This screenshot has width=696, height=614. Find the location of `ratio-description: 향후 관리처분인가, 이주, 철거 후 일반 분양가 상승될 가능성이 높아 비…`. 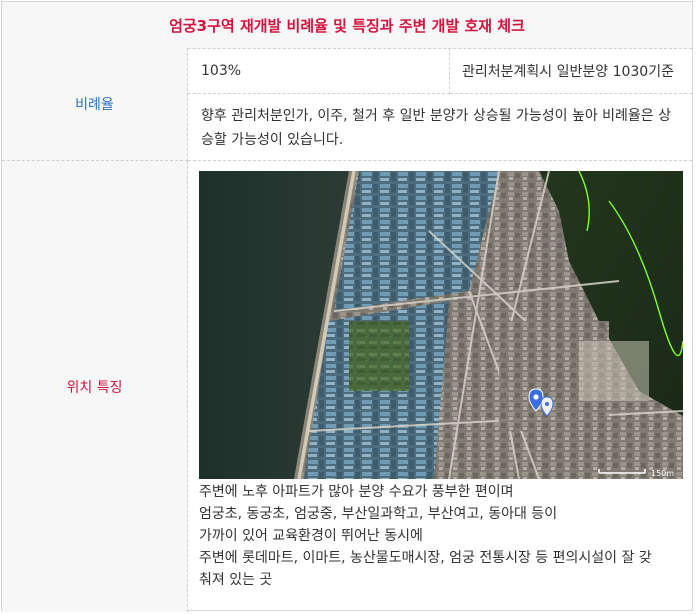

ratio-description: 향후 관리처분인가, 이주, 철거 후 일반 분양가 상승될 가능성이 높아 비… is located at coordinates (436, 128).